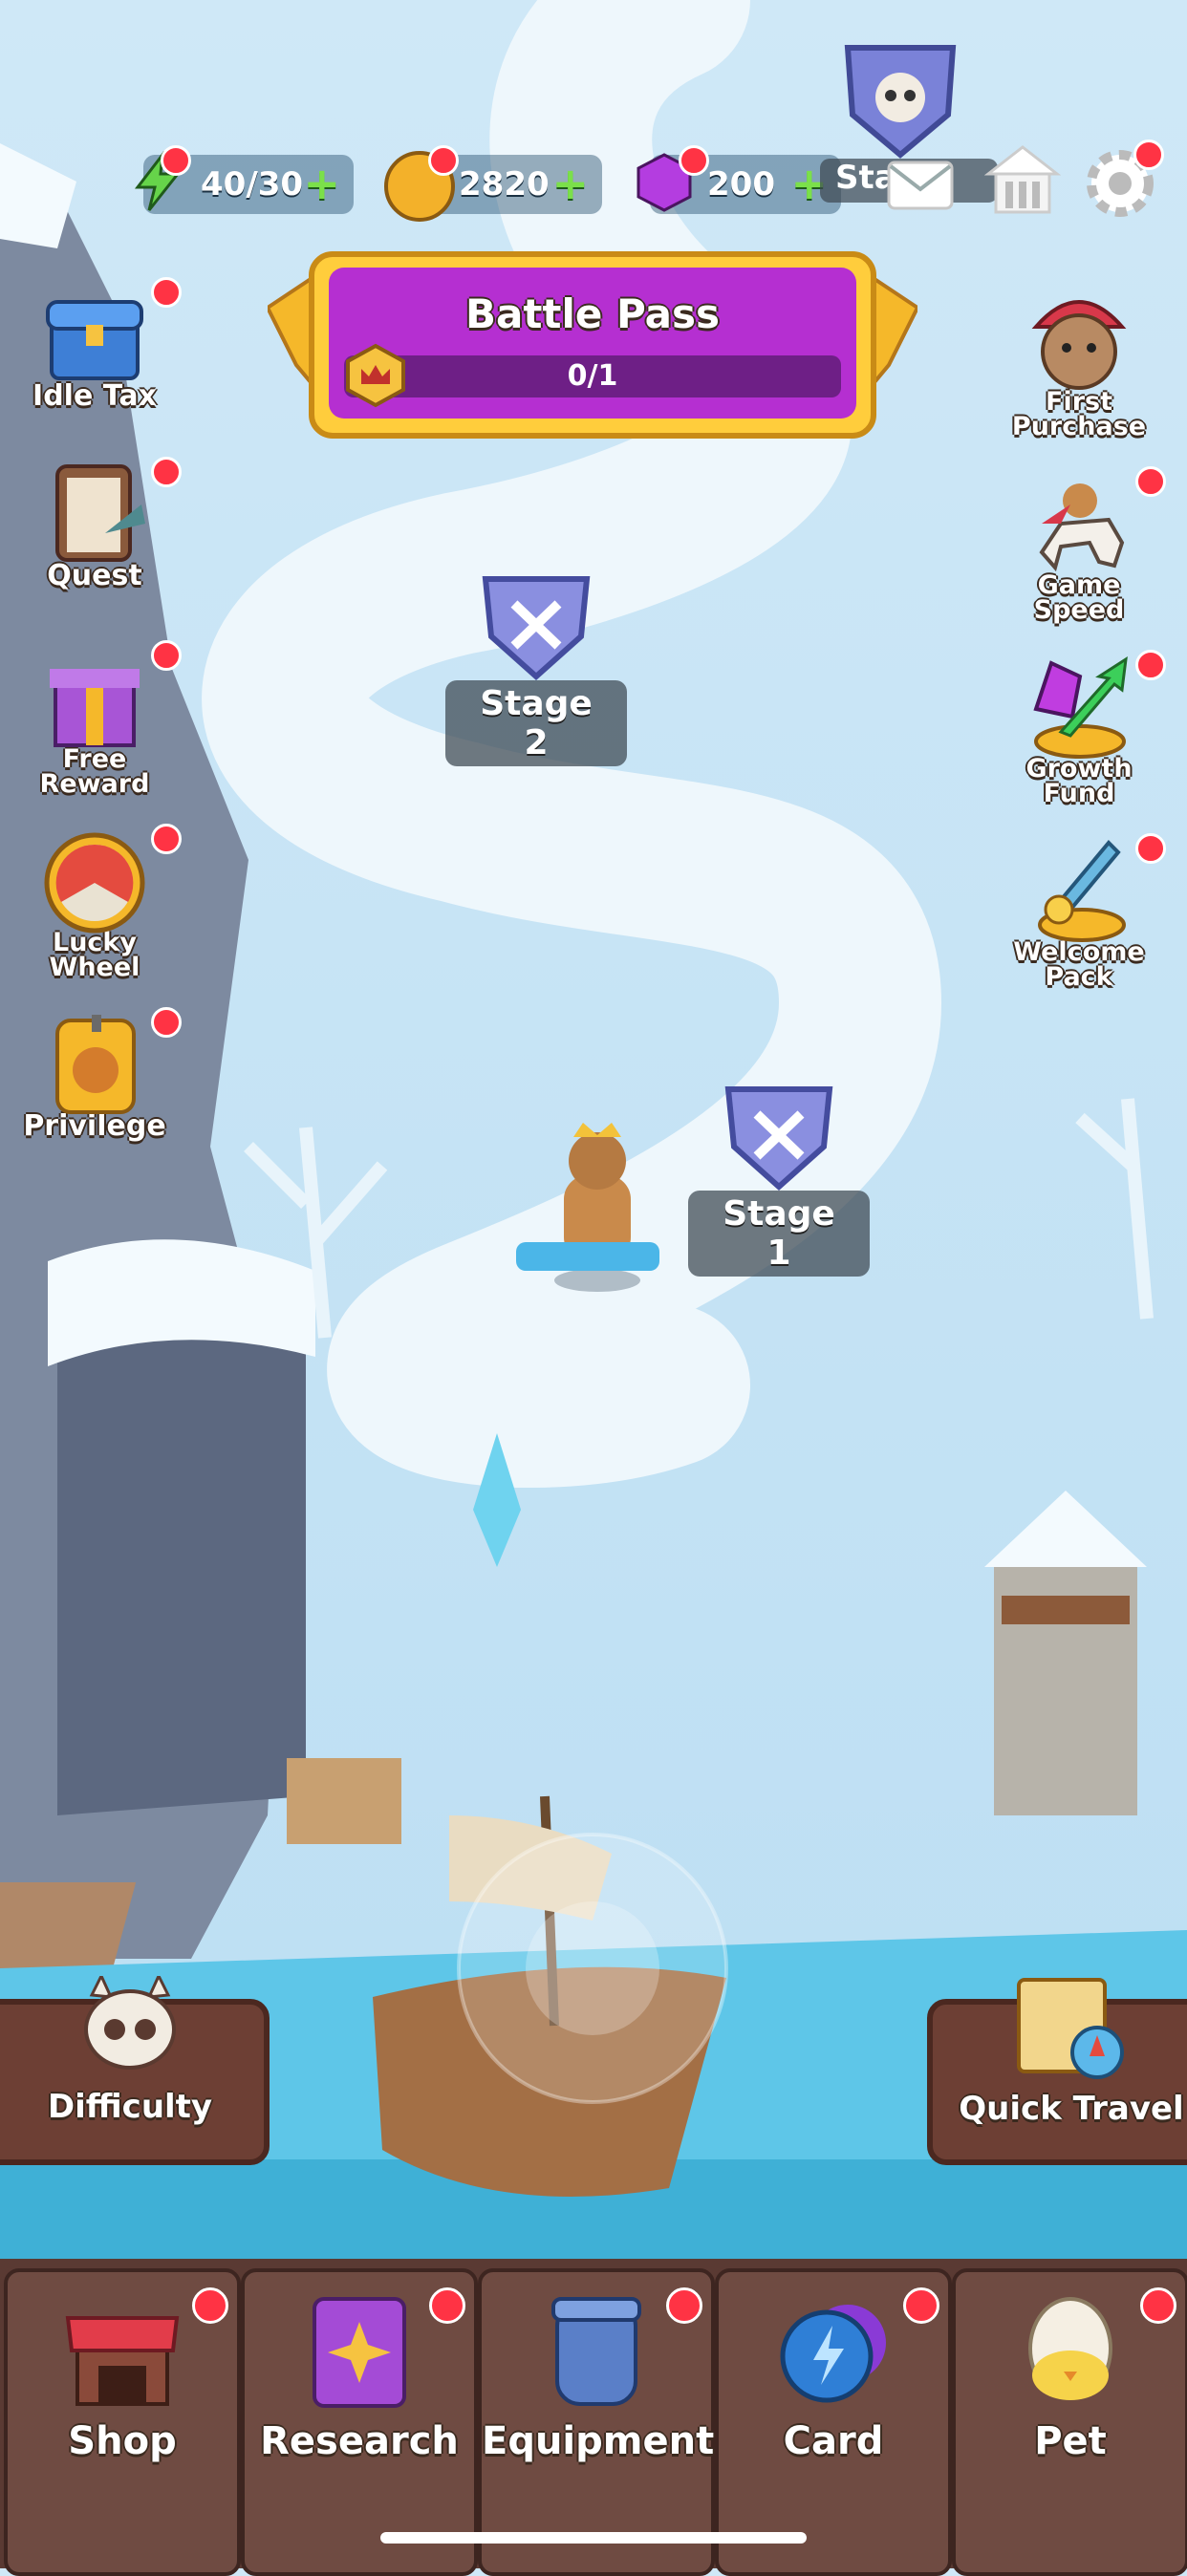 The width and height of the screenshot is (1187, 2576). I want to click on stage-2-label: Stage 2, so click(536, 723).